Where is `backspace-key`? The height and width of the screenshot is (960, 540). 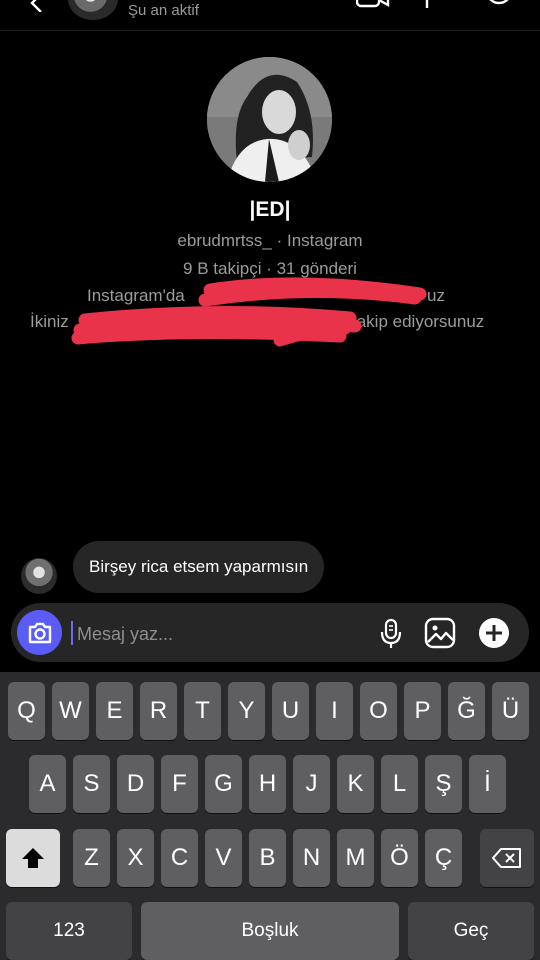
backspace-key is located at coordinates (507, 858).